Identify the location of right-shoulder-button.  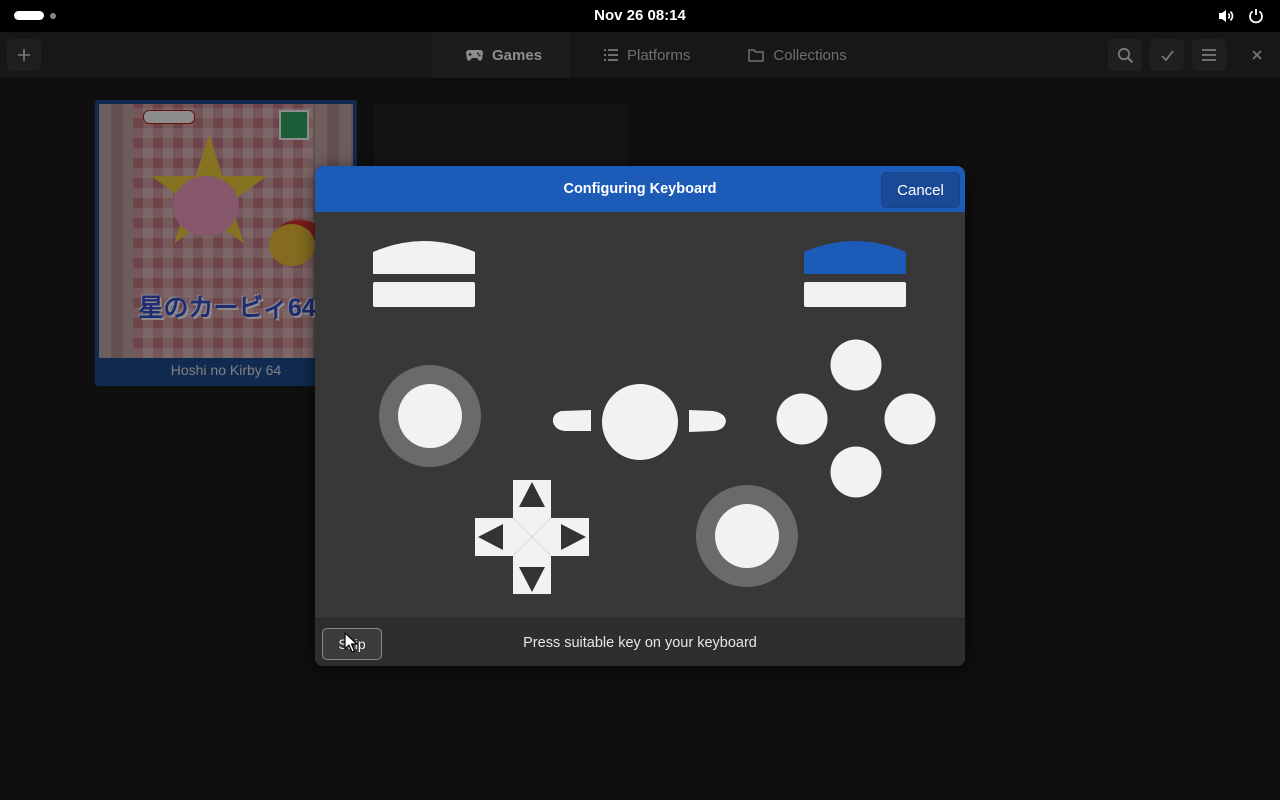
(855, 294).